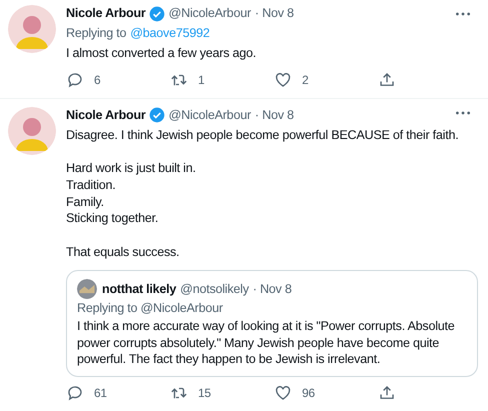  What do you see at coordinates (308, 393) in the screenshot?
I see `action-count: 96` at bounding box center [308, 393].